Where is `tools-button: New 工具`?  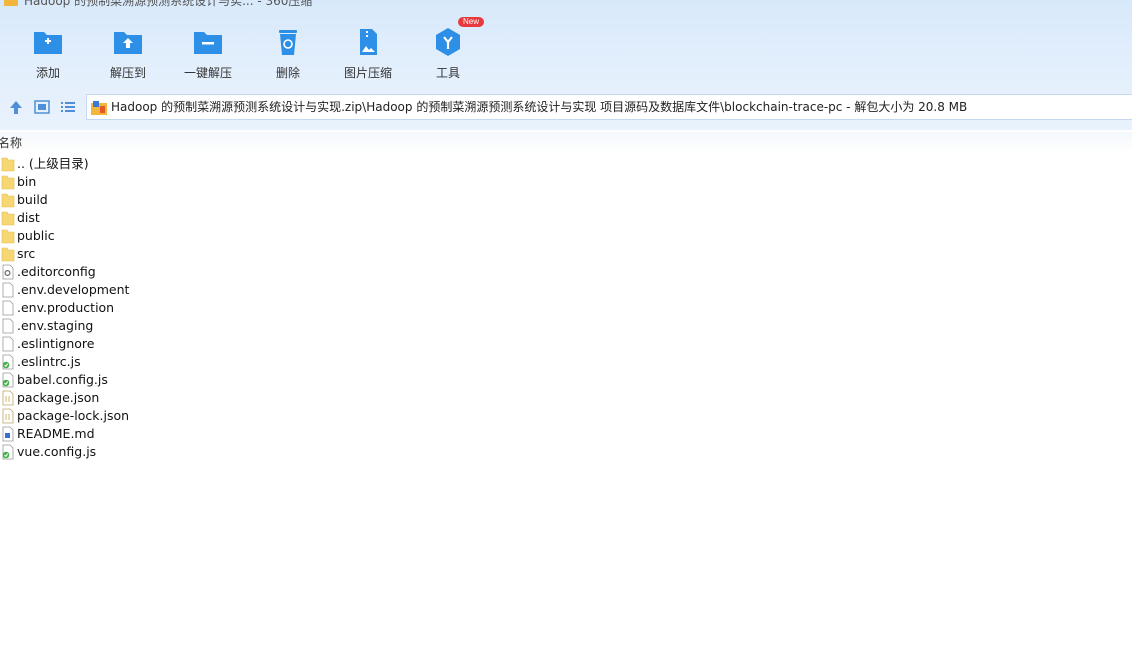
tools-button: New 工具 is located at coordinates (448, 49).